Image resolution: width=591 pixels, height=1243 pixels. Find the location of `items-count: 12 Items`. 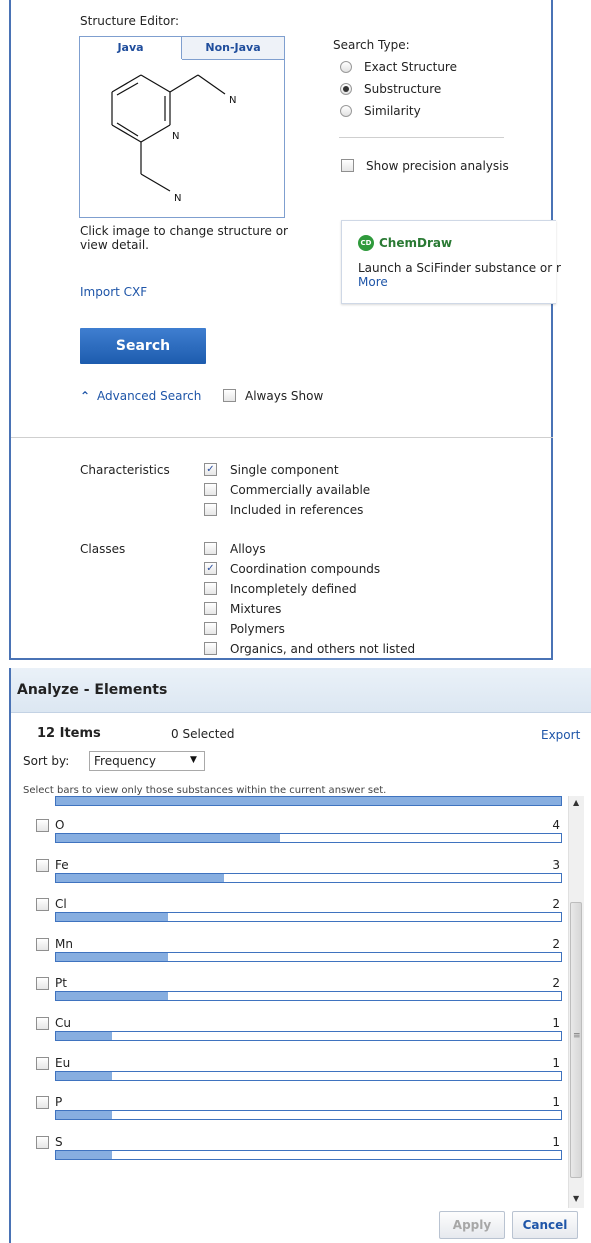

items-count: 12 Items is located at coordinates (69, 733).